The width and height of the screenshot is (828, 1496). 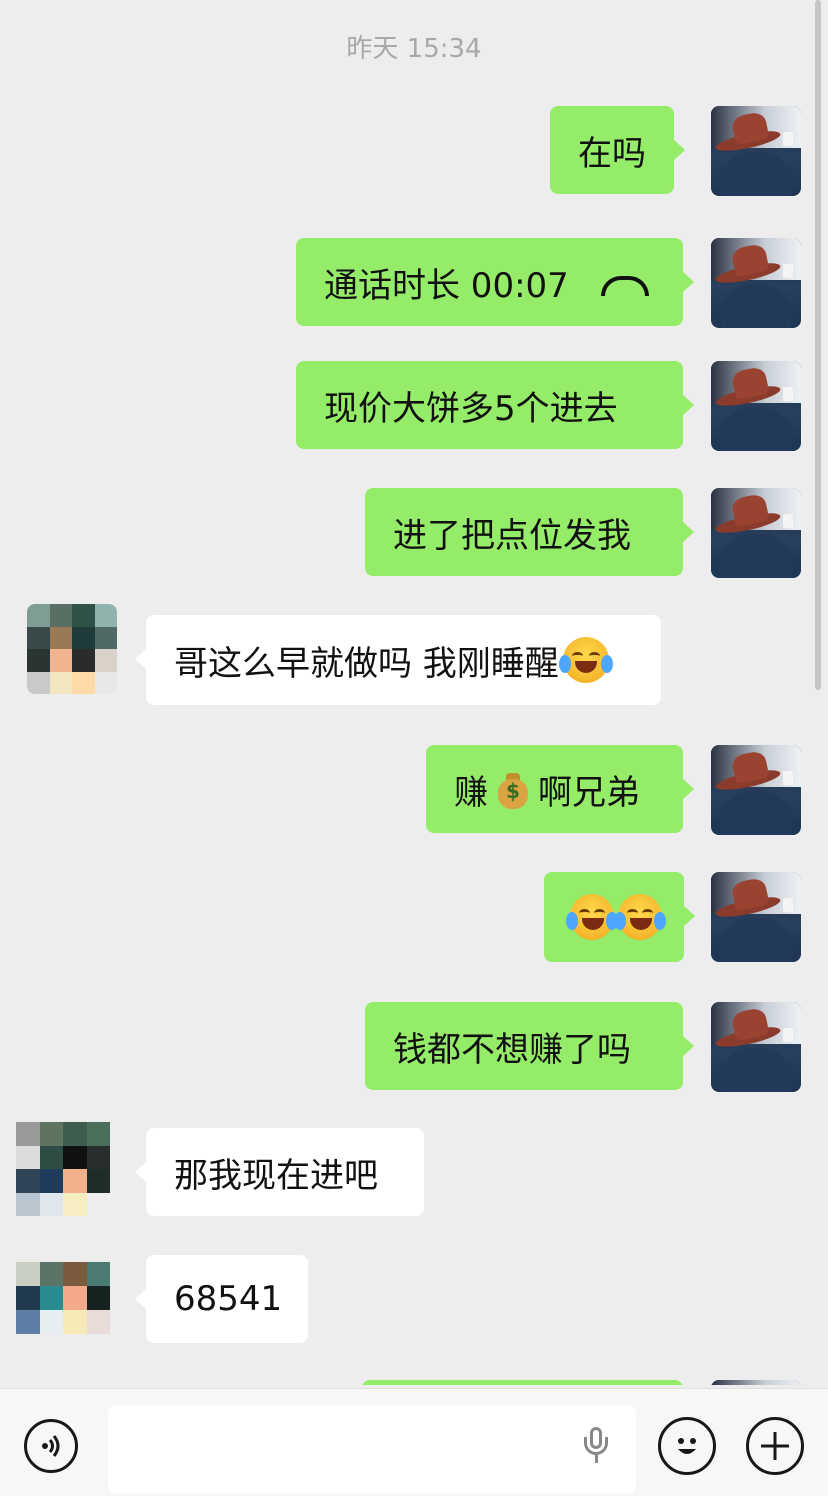 I want to click on smiley-icon, so click(x=687, y=1446).